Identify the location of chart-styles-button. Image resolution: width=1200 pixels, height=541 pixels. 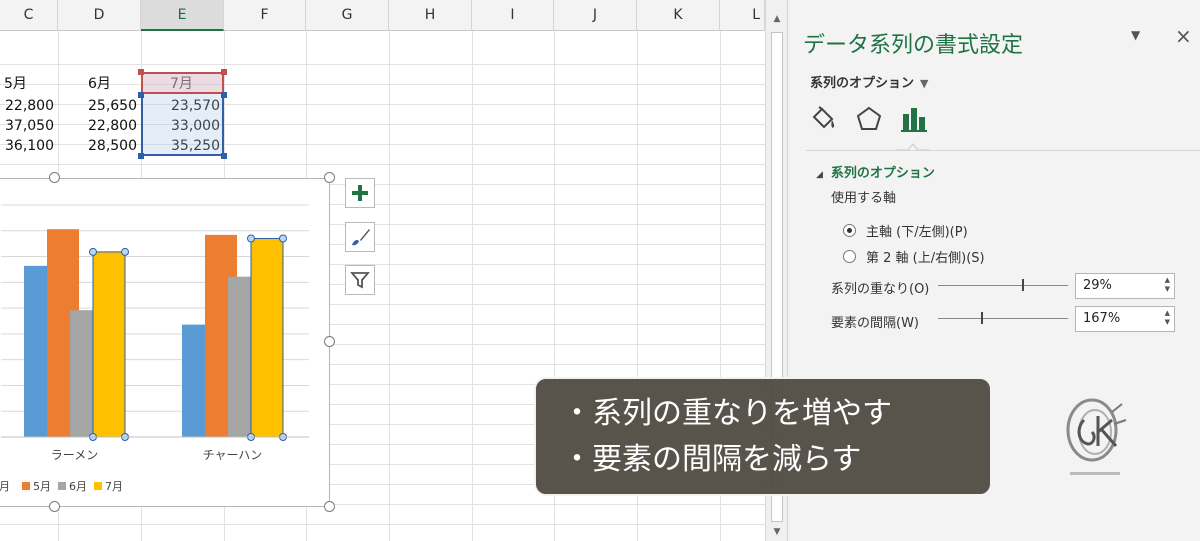
(360, 237).